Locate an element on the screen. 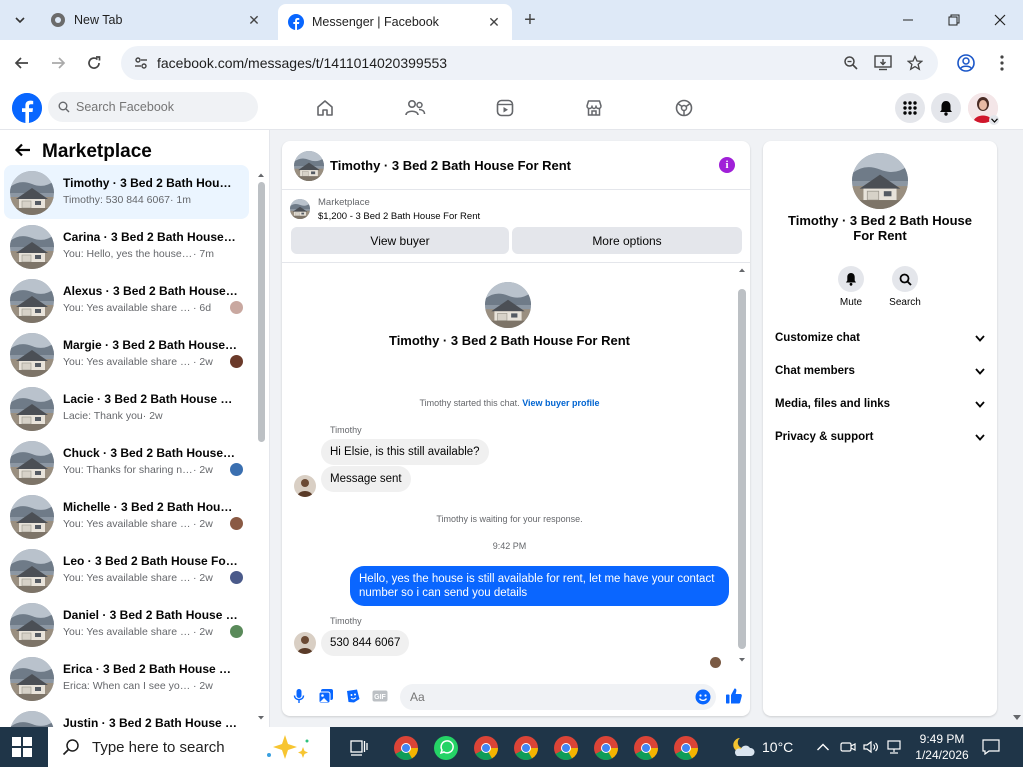 The width and height of the screenshot is (1023, 767). bookmark-star-icon is located at coordinates (915, 63).